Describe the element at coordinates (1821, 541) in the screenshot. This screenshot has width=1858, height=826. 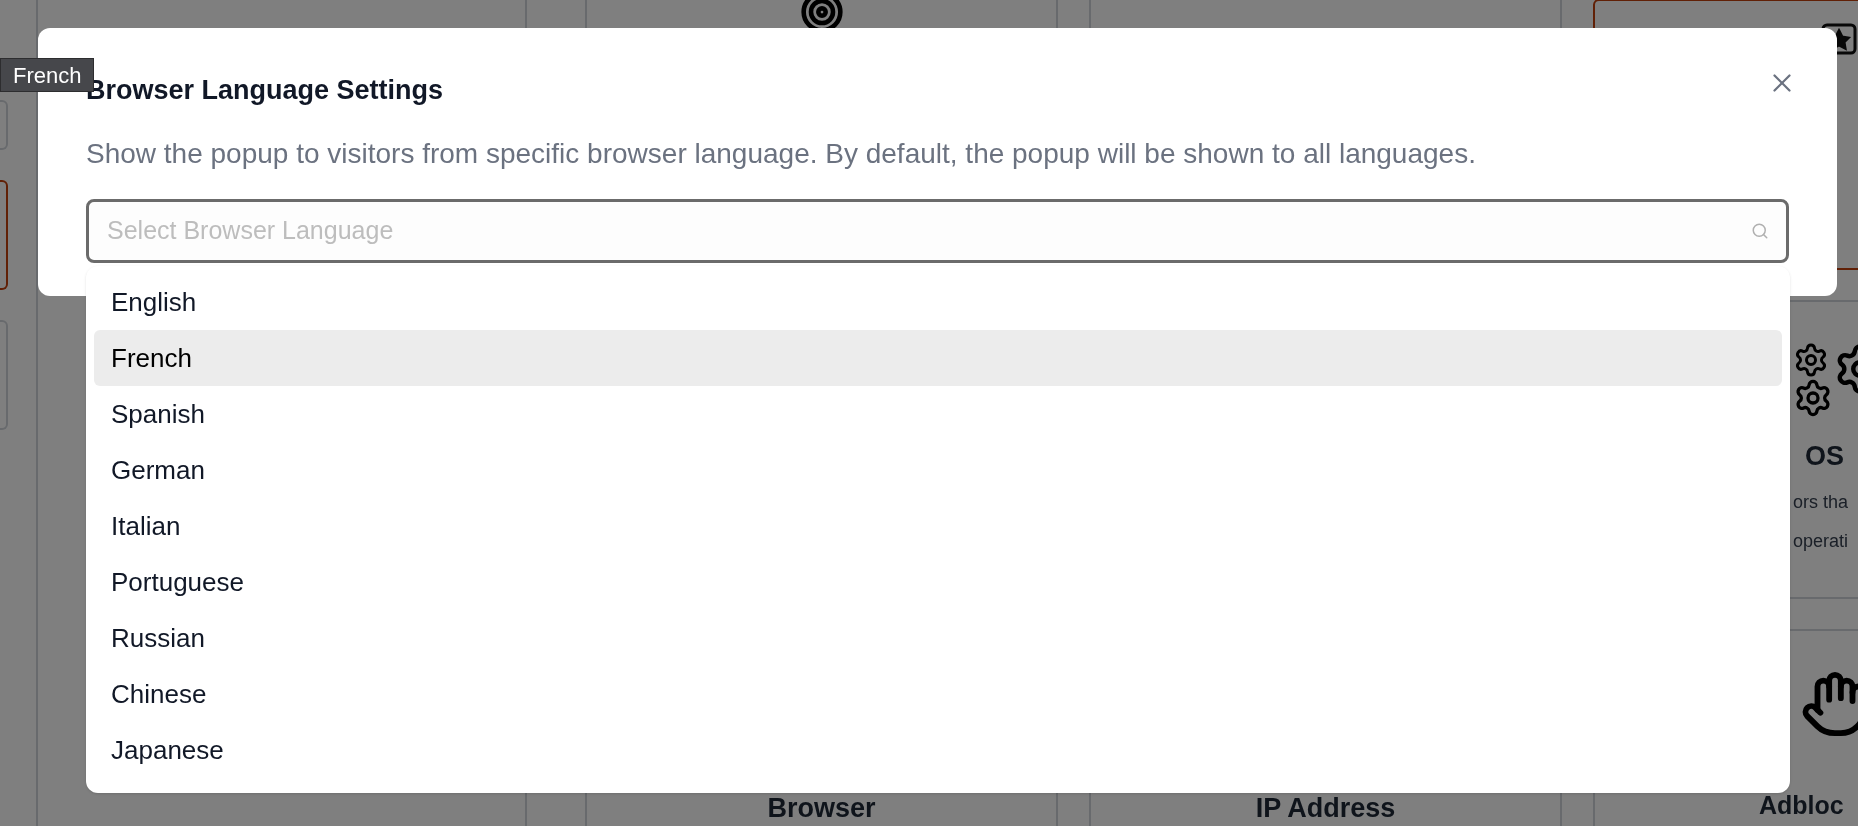
I see `card-description: operati` at that location.